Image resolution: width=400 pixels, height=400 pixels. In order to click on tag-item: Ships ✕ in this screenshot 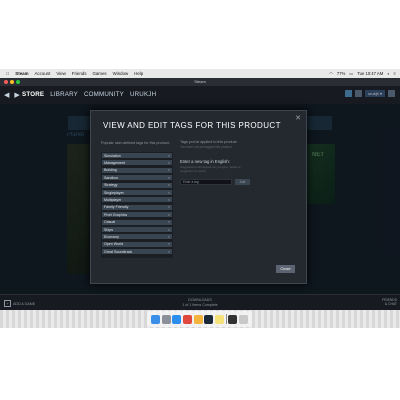, I will do `click(137, 229)`.